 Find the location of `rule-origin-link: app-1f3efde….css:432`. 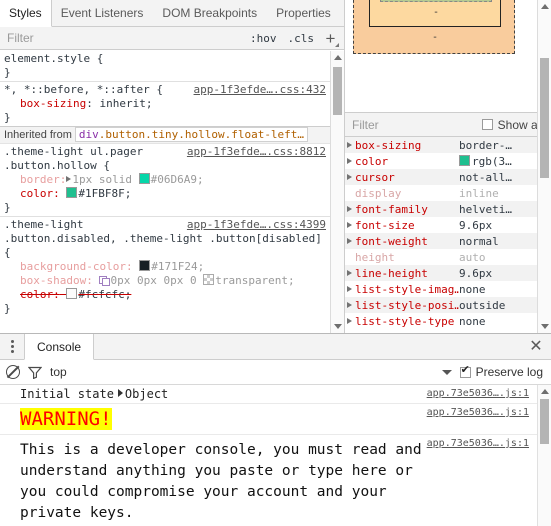

rule-origin-link: app-1f3efde….css:432 is located at coordinates (260, 90).